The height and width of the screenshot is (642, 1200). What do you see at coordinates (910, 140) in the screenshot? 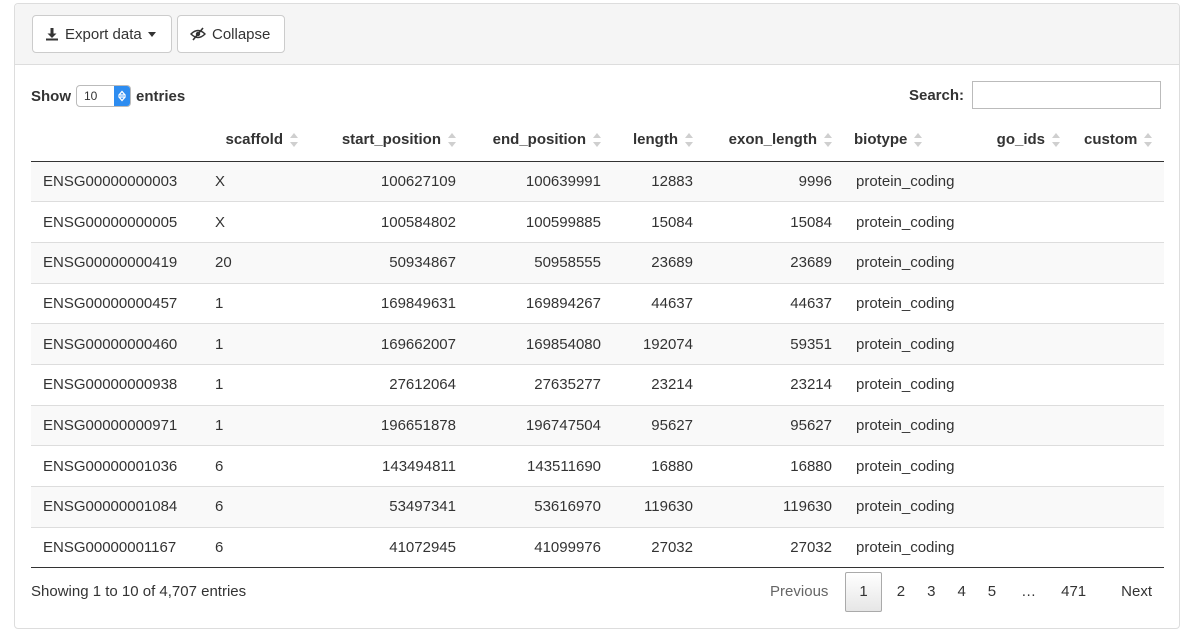
I see `column-header-biotype: biotype` at bounding box center [910, 140].